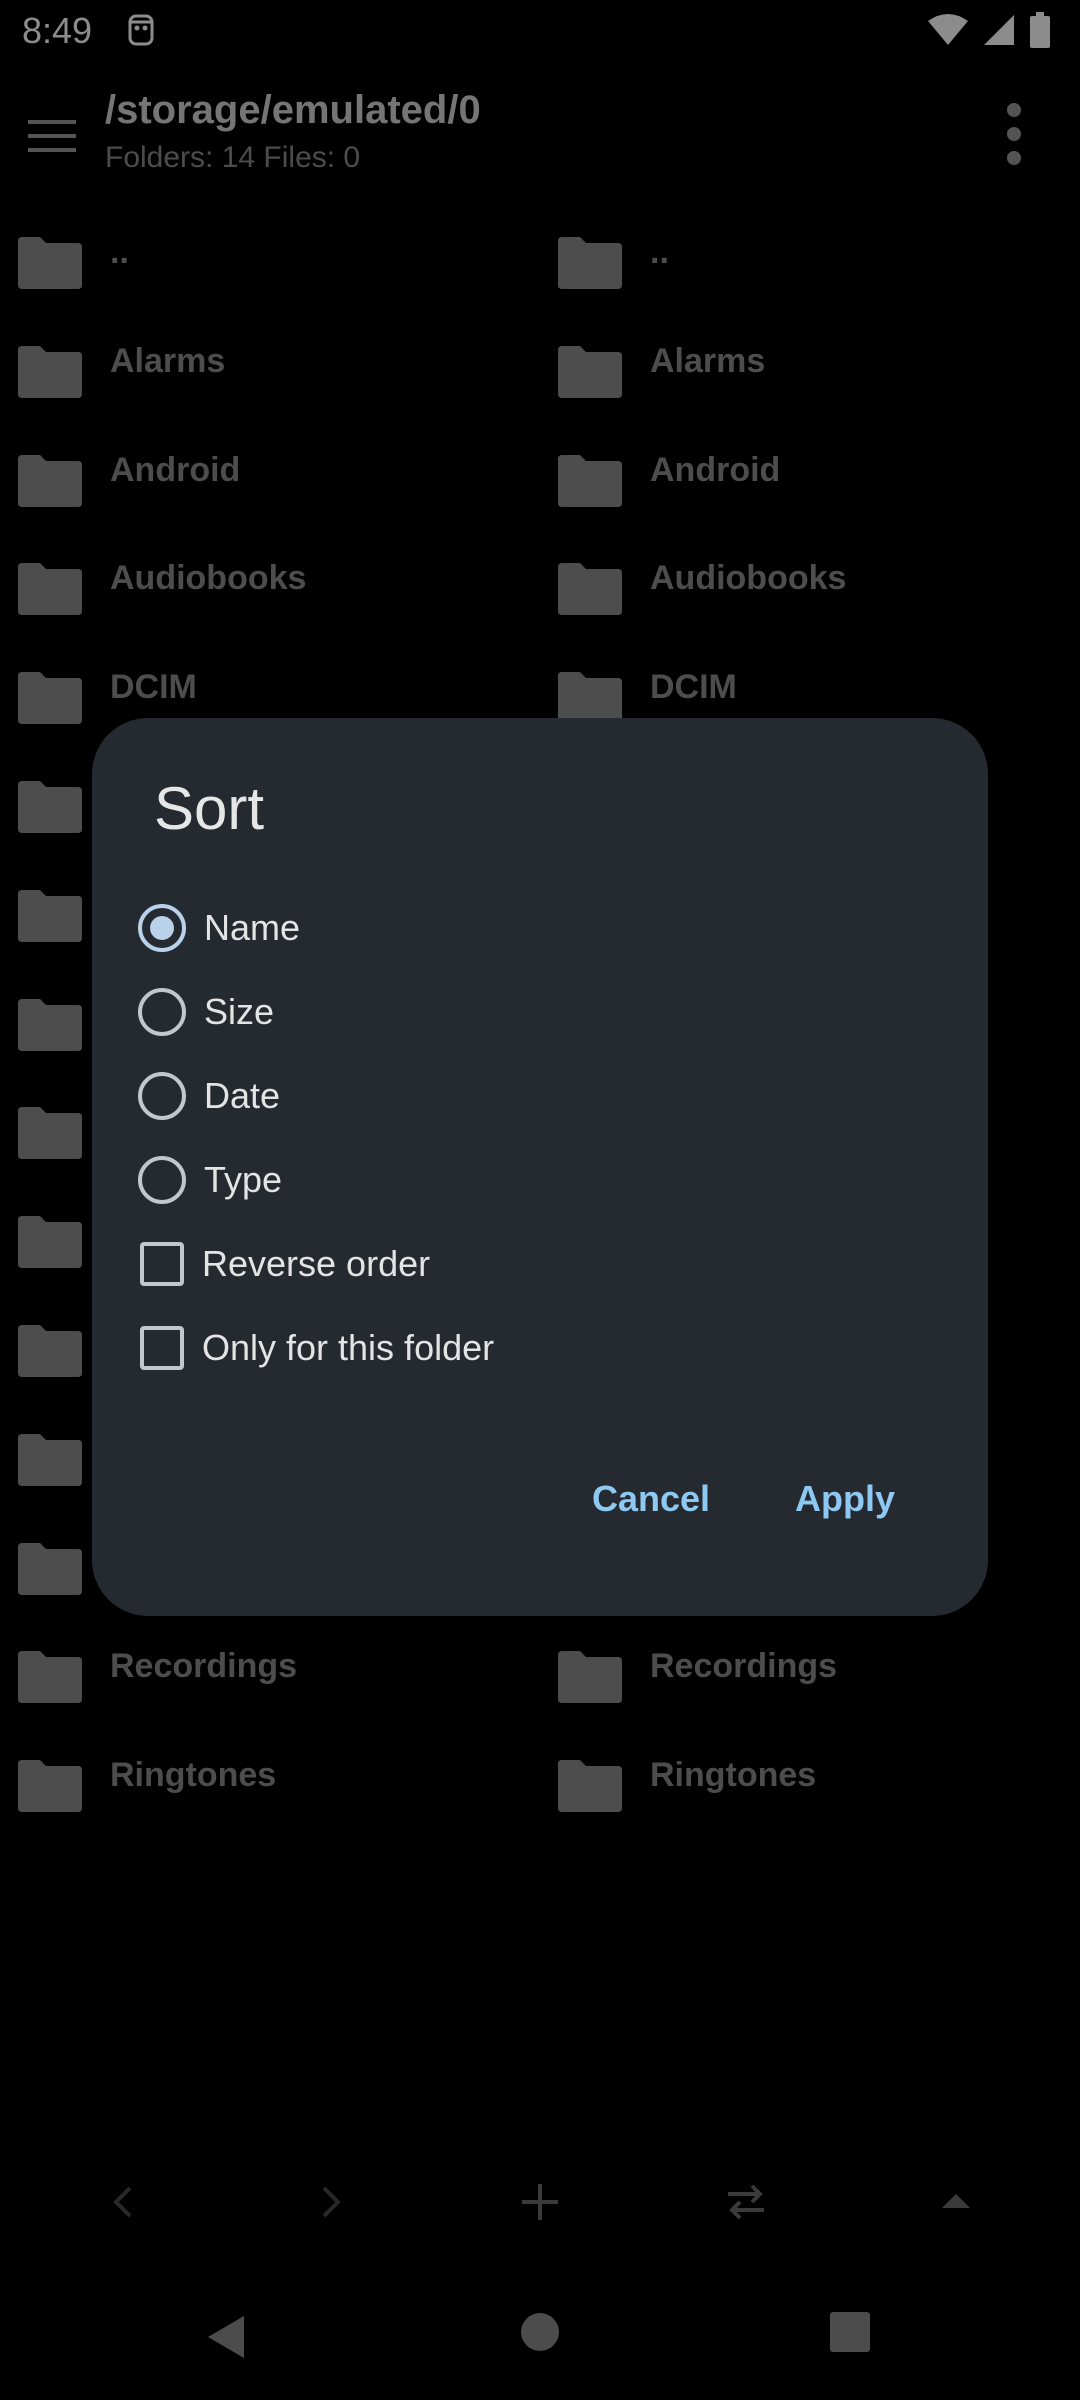 The height and width of the screenshot is (2400, 1080). Describe the element at coordinates (162, 1012) in the screenshot. I see `radio-size` at that location.